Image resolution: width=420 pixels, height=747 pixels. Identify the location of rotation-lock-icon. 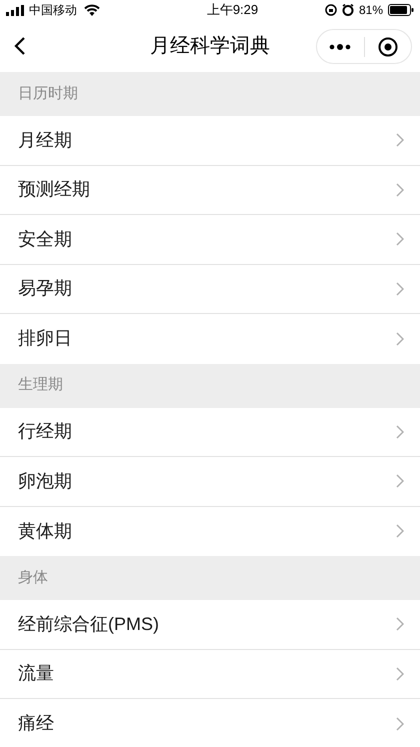
(330, 10).